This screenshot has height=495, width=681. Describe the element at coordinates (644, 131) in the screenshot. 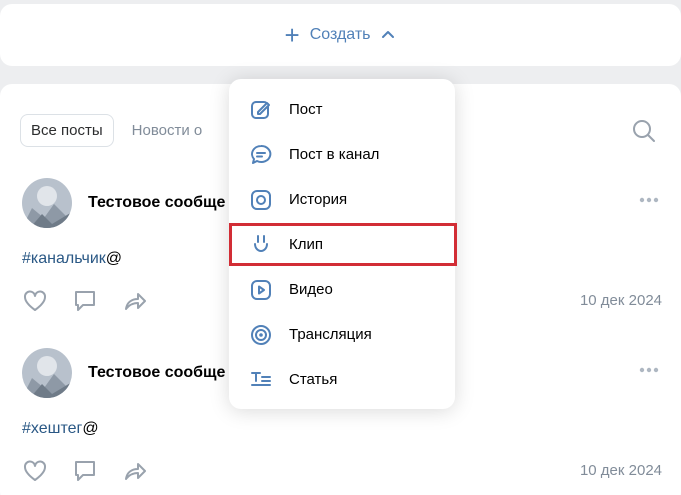

I see `search-icon` at that location.